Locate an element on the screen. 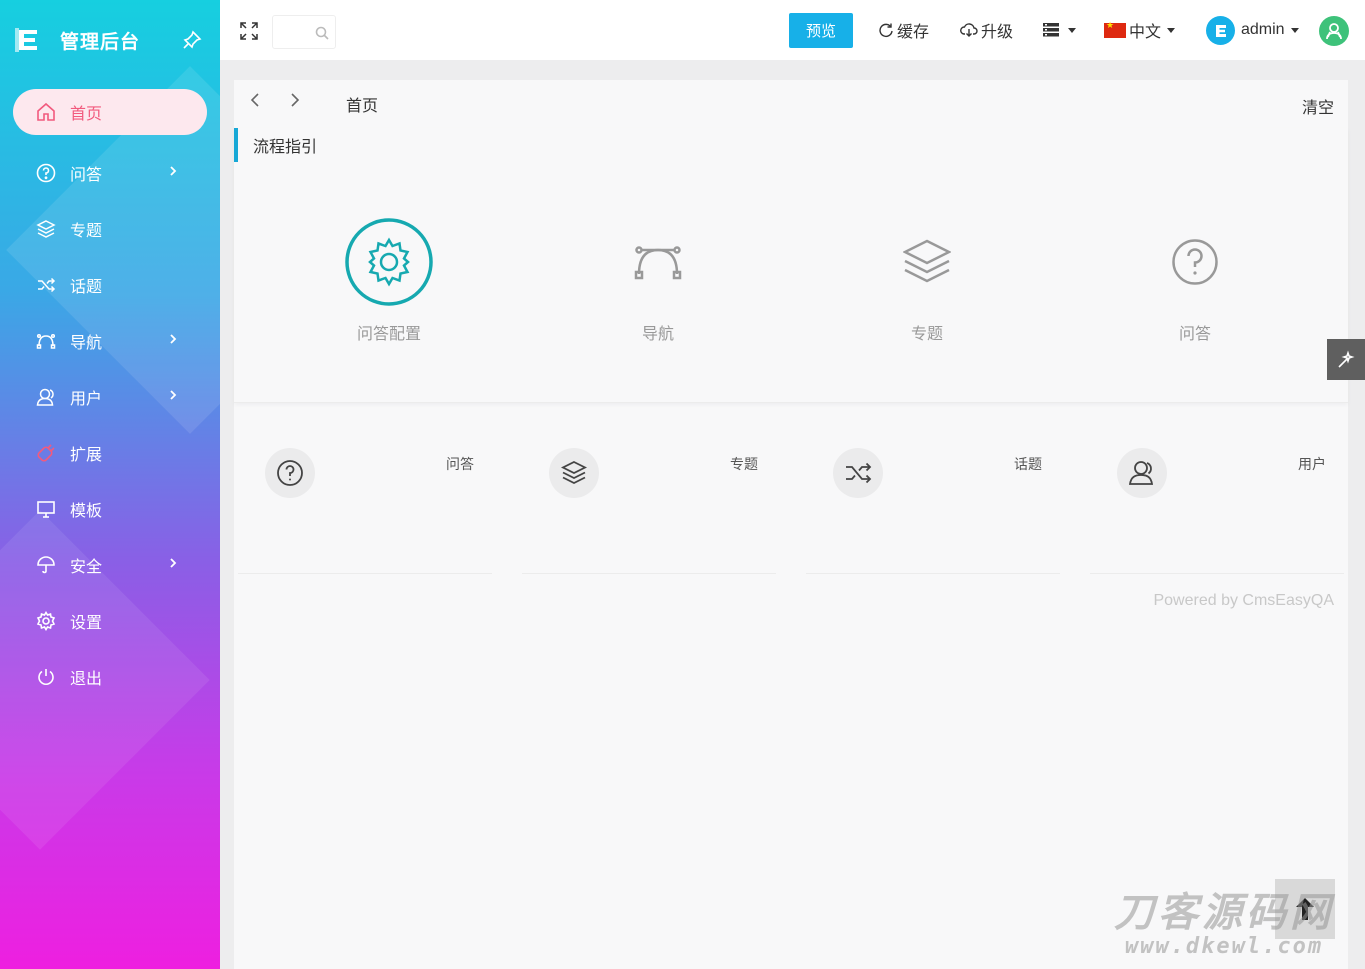 The image size is (1365, 969). stat-label: 话题 is located at coordinates (1028, 464).